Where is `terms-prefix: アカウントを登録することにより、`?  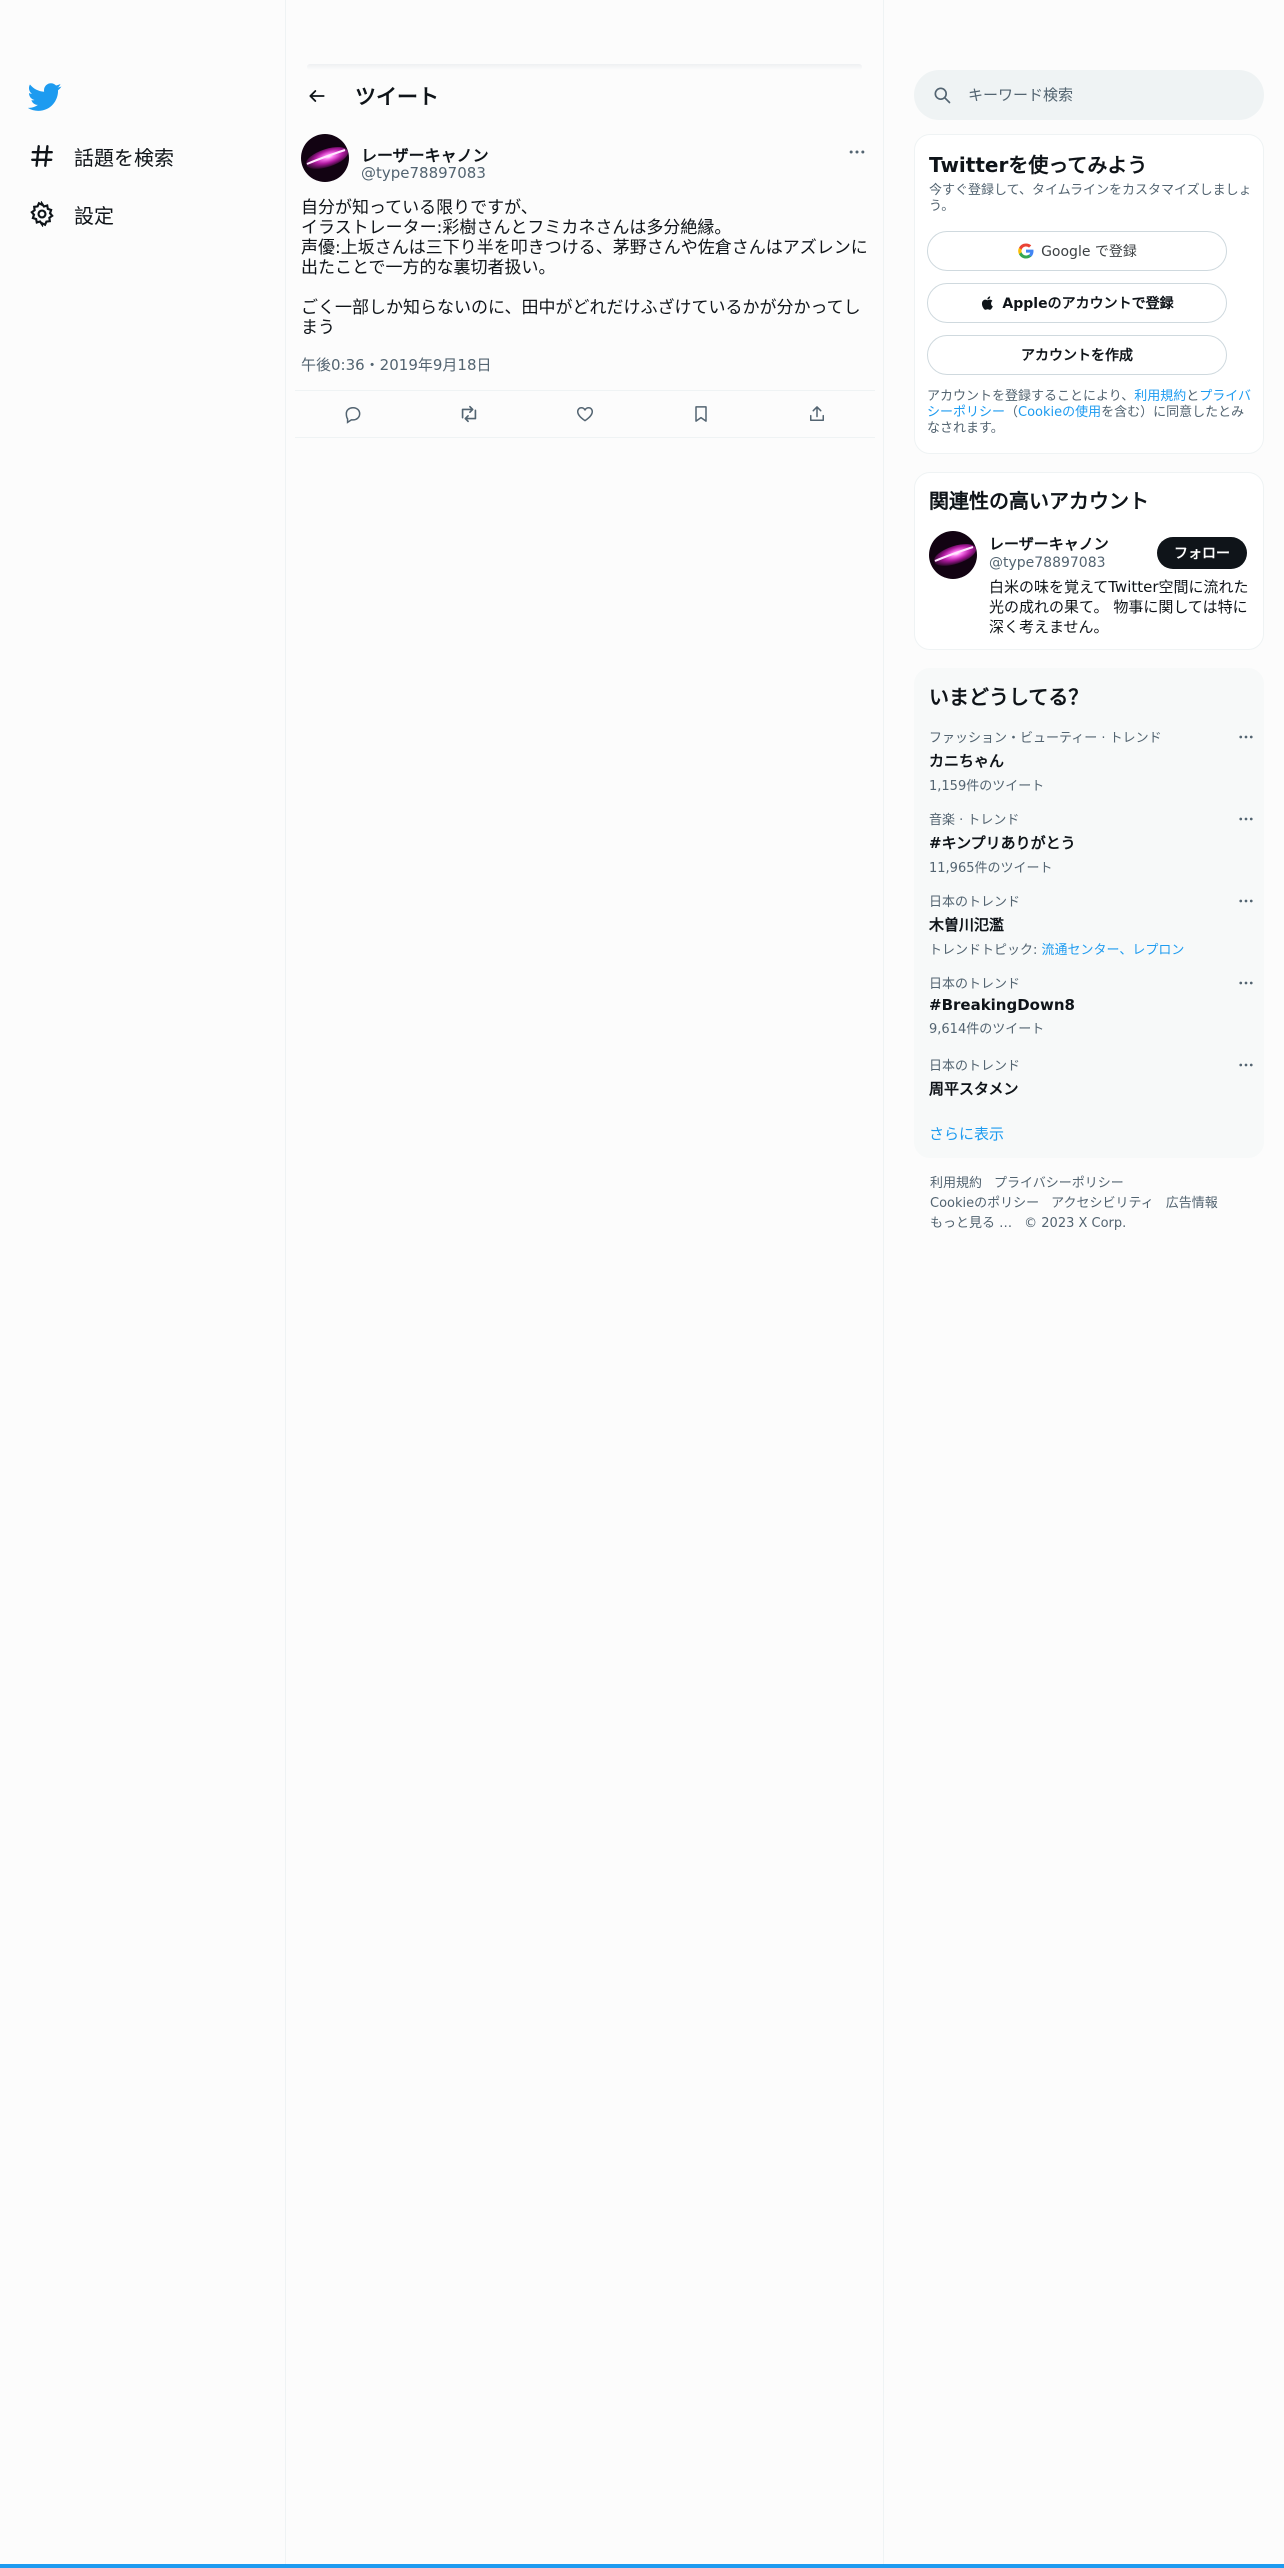
terms-prefix: アカウントを登録することにより、 is located at coordinates (1031, 396).